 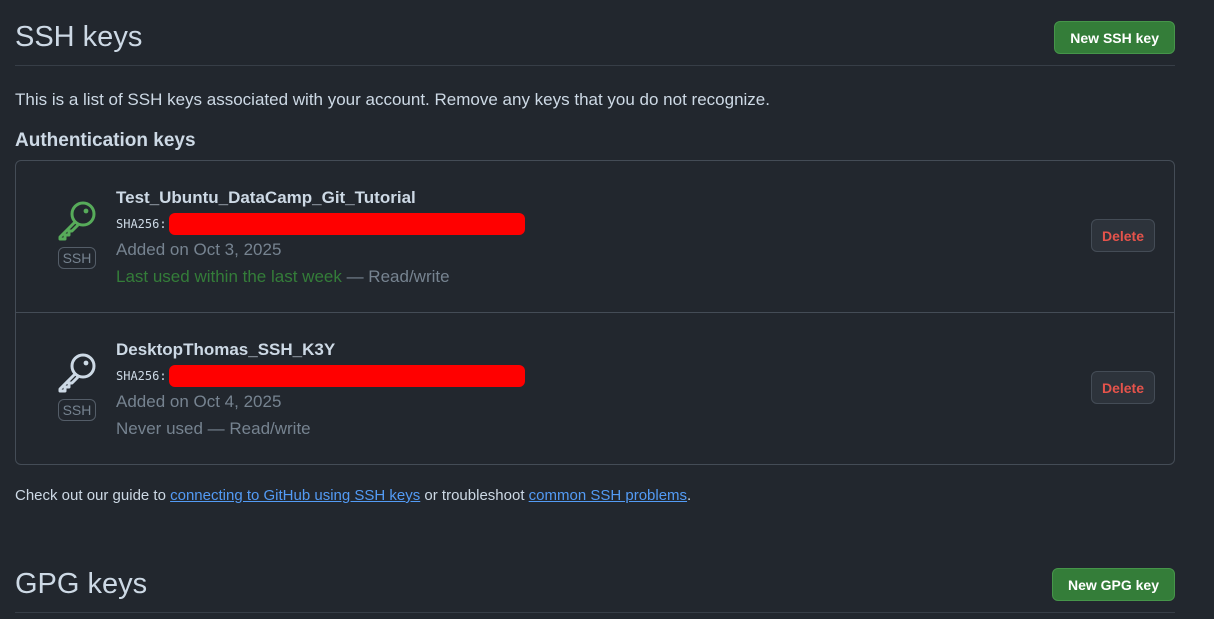 What do you see at coordinates (689, 495) in the screenshot?
I see `guide-suffix: .` at bounding box center [689, 495].